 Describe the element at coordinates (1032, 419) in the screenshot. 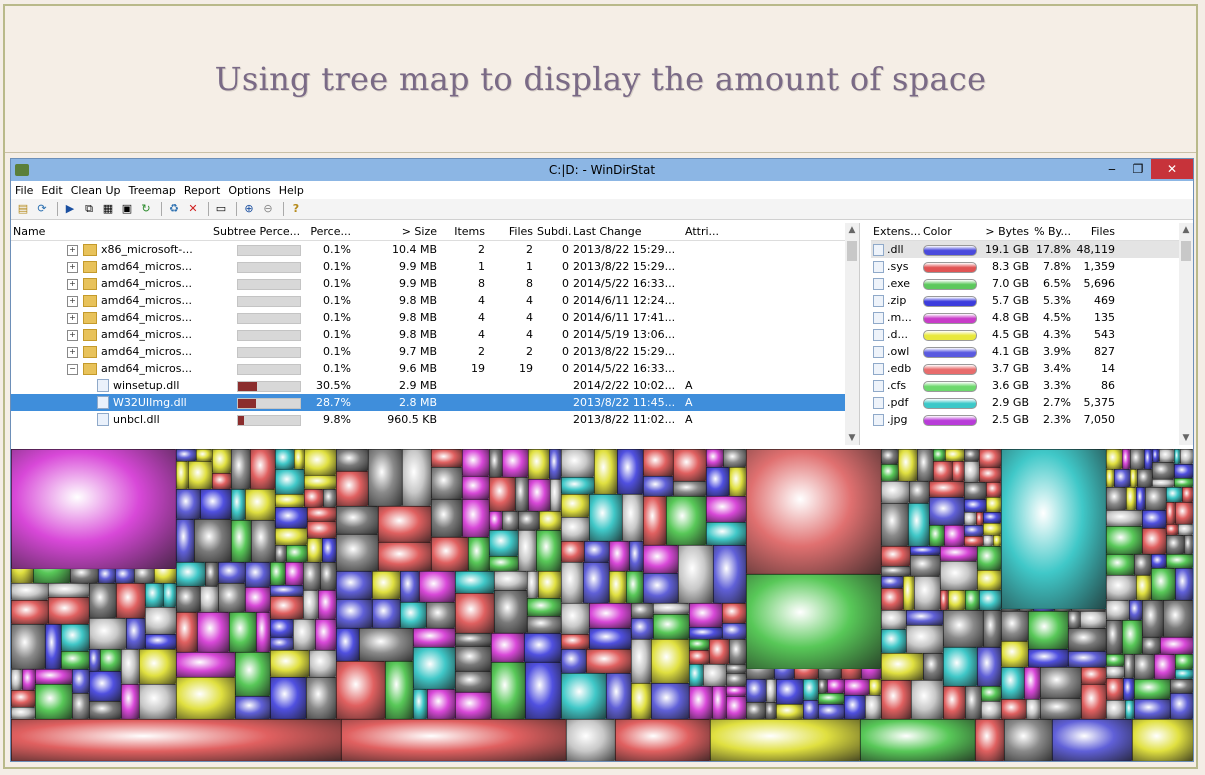

I see `ext-row: .jpg 2.5 GB 2.3% 7,050` at that location.